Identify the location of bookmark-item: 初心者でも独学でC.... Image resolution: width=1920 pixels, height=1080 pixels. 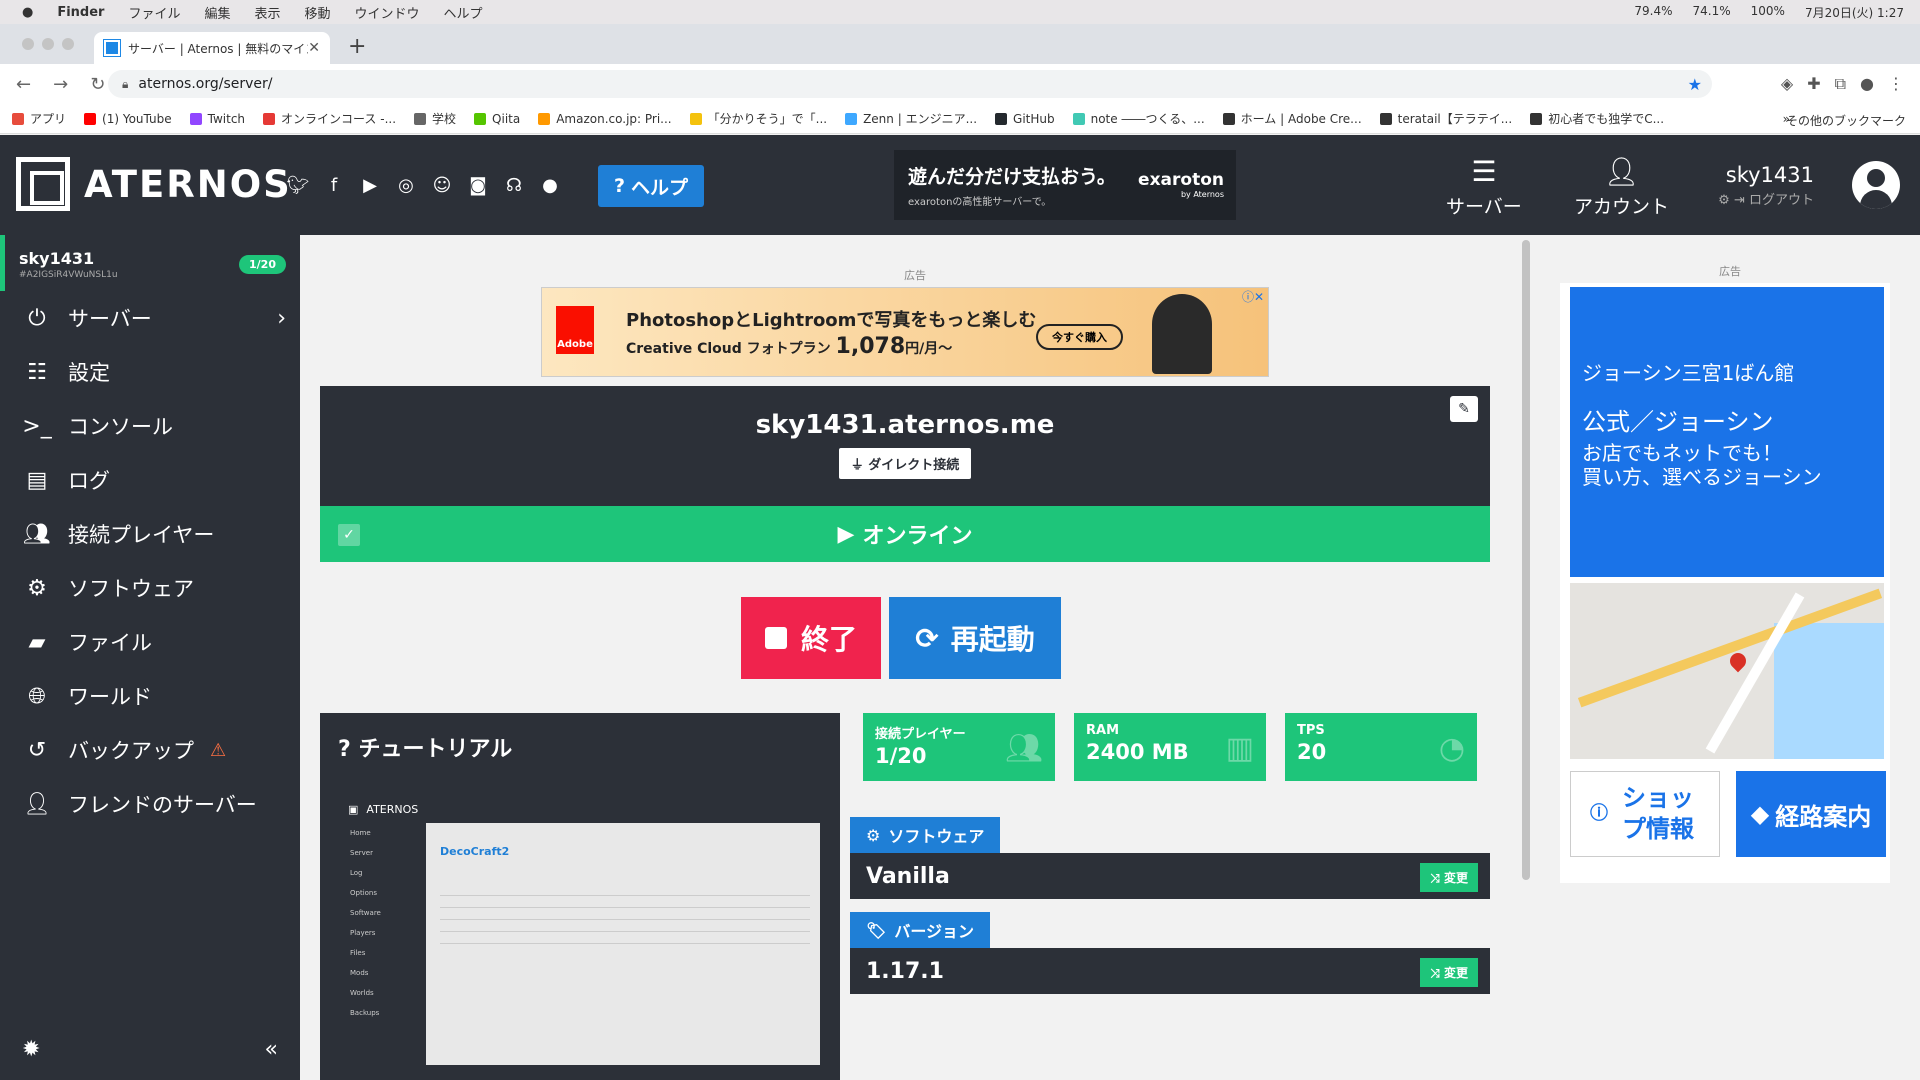
(1597, 118).